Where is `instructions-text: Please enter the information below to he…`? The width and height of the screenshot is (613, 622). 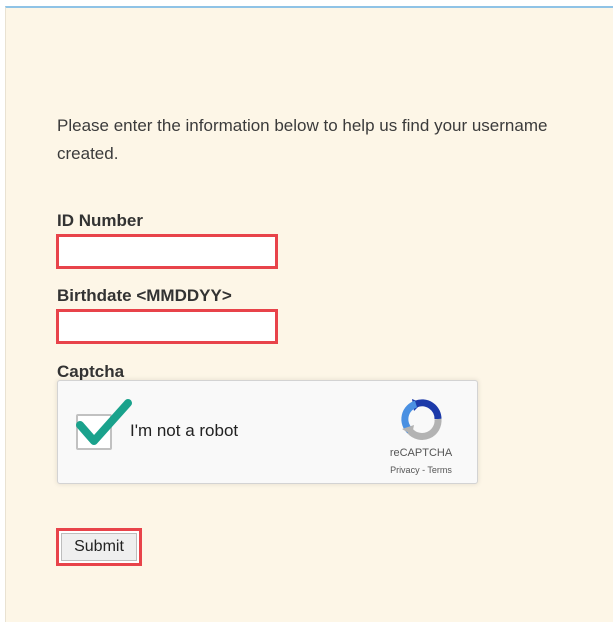 instructions-text: Please enter the information below to he… is located at coordinates (335, 140).